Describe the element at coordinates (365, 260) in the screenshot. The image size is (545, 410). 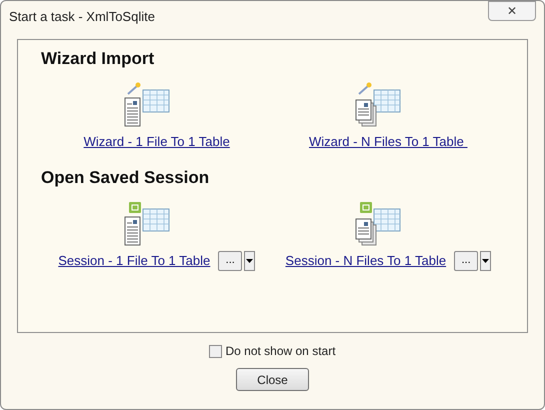
I see `task-link: Session - N Files To 1 Table` at that location.